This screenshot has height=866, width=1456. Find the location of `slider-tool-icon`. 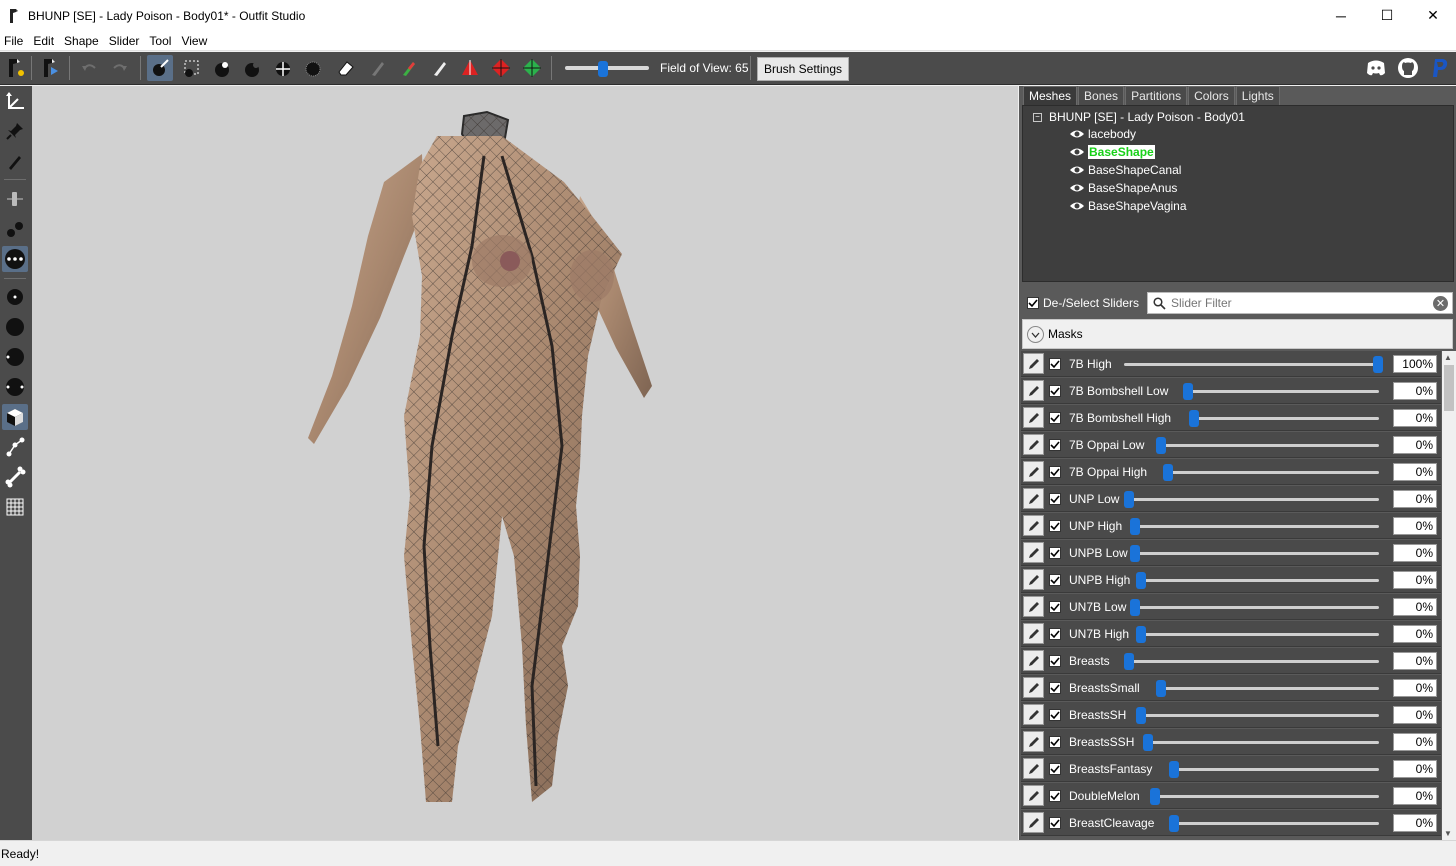

slider-tool-icon is located at coordinates (15, 199).